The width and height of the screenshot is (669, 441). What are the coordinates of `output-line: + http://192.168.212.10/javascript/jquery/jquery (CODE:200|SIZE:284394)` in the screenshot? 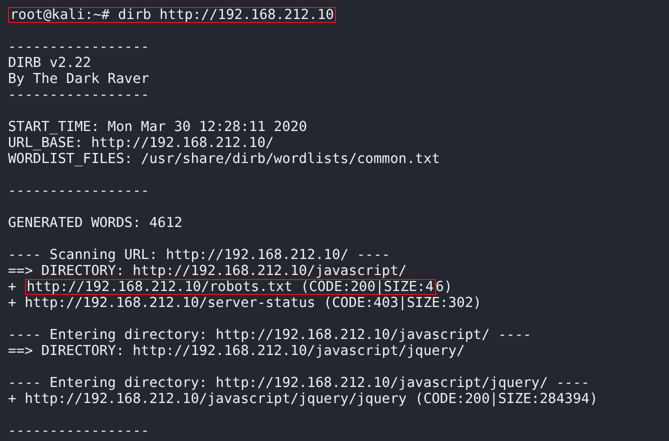 It's located at (303, 399).